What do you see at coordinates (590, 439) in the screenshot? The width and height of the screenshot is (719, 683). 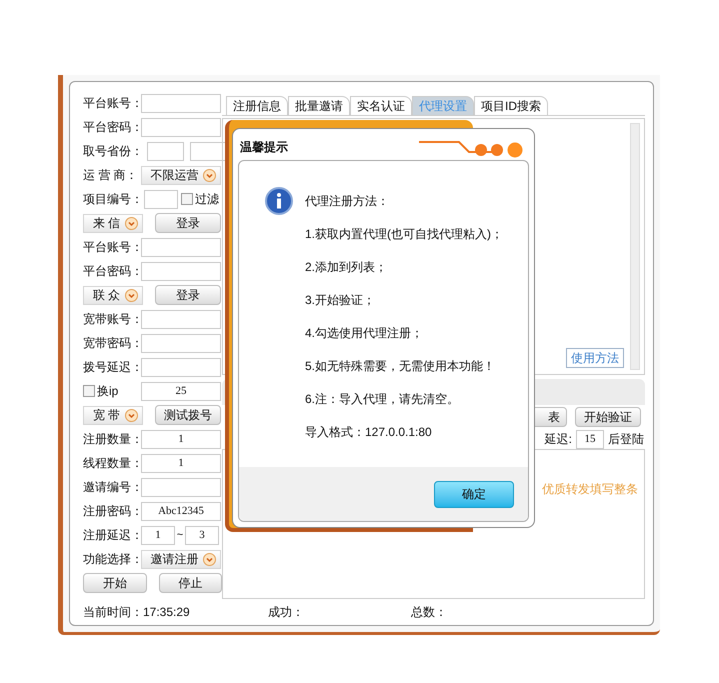 I see `input-field: 15` at bounding box center [590, 439].